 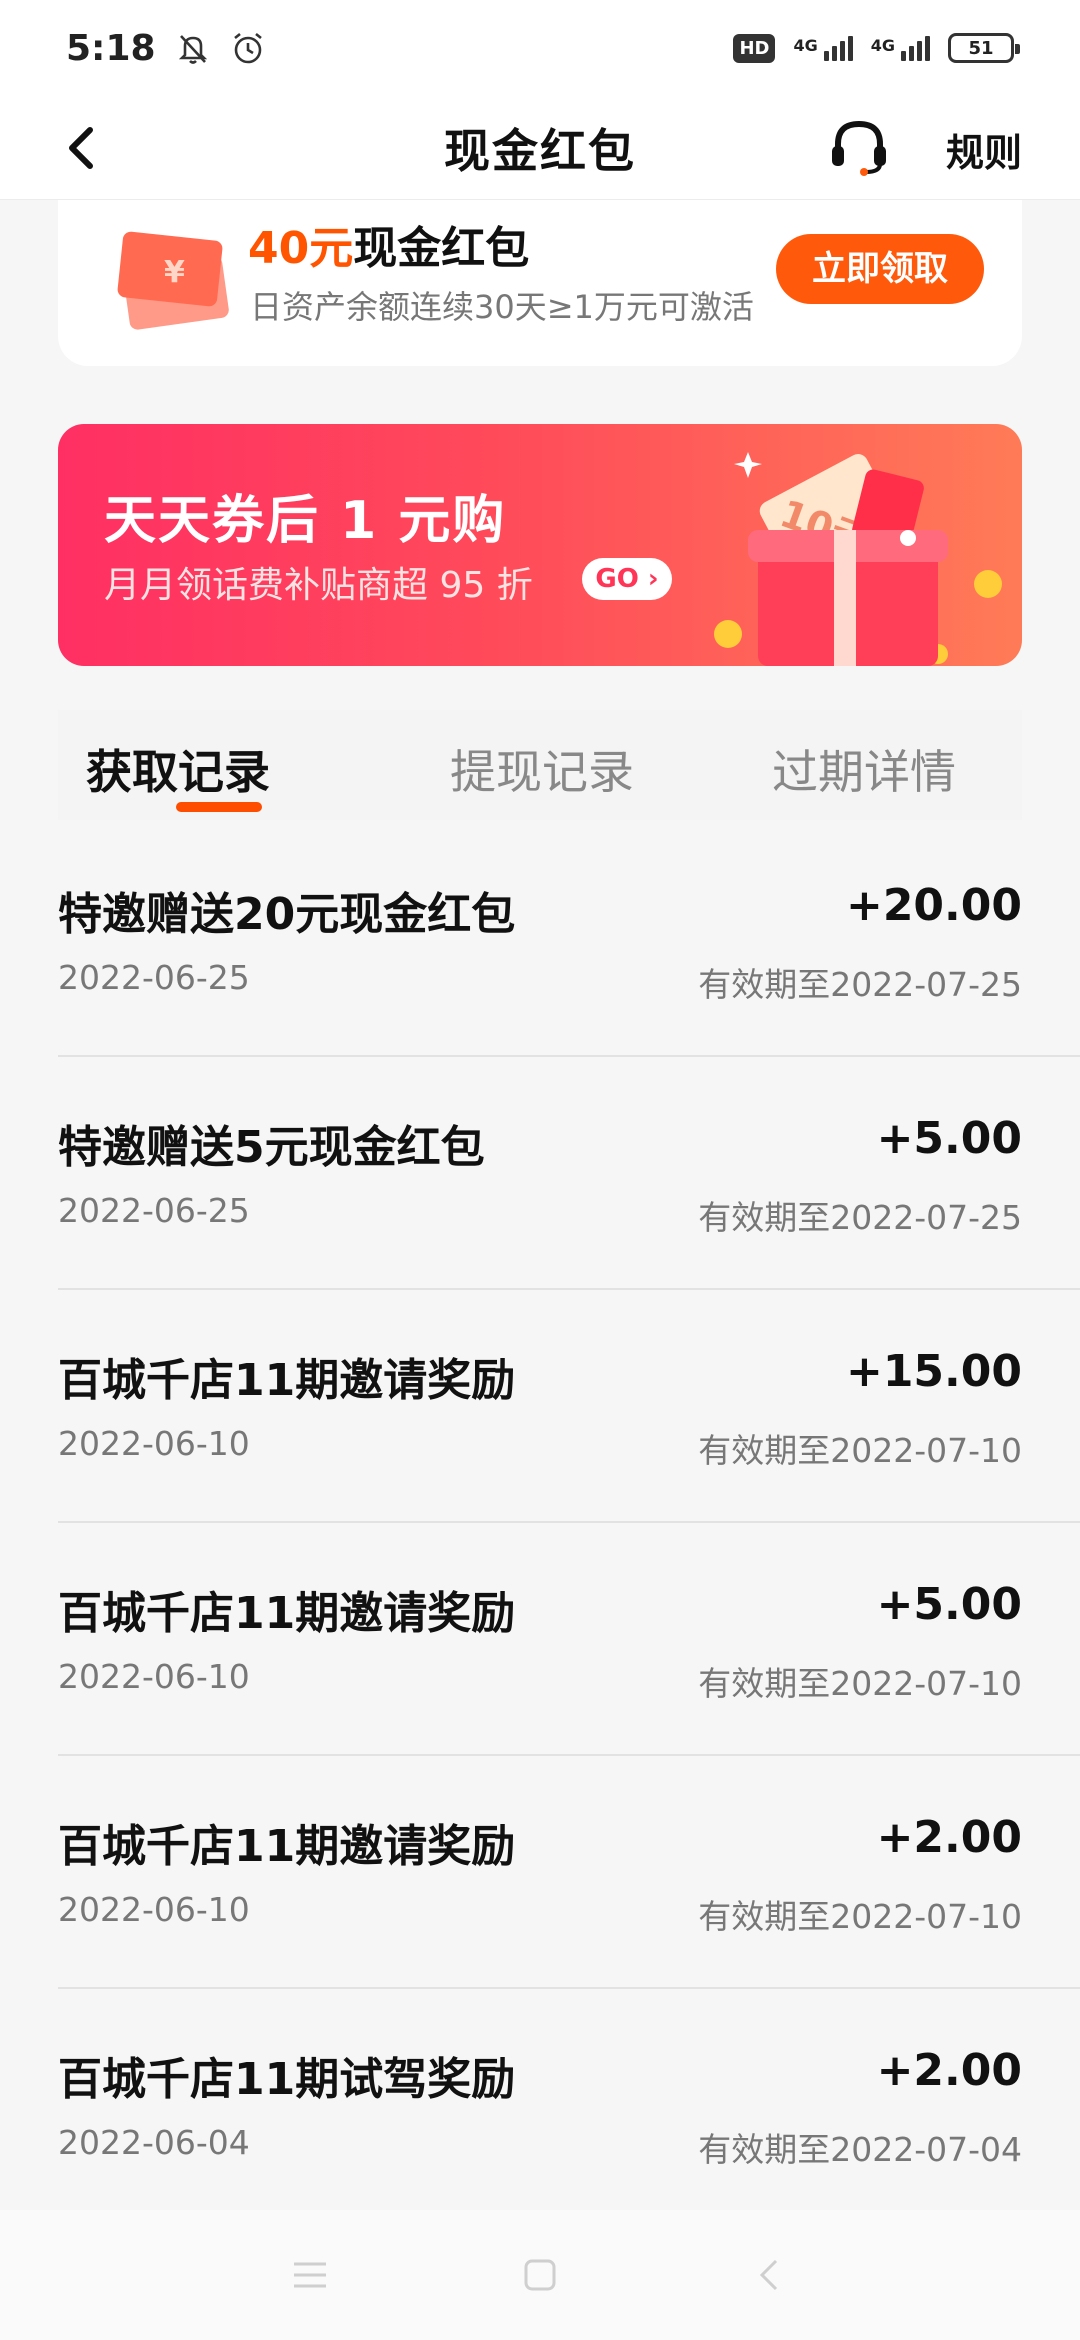 I want to click on record-title: 特邀赠送20元现金红包, so click(x=287, y=914).